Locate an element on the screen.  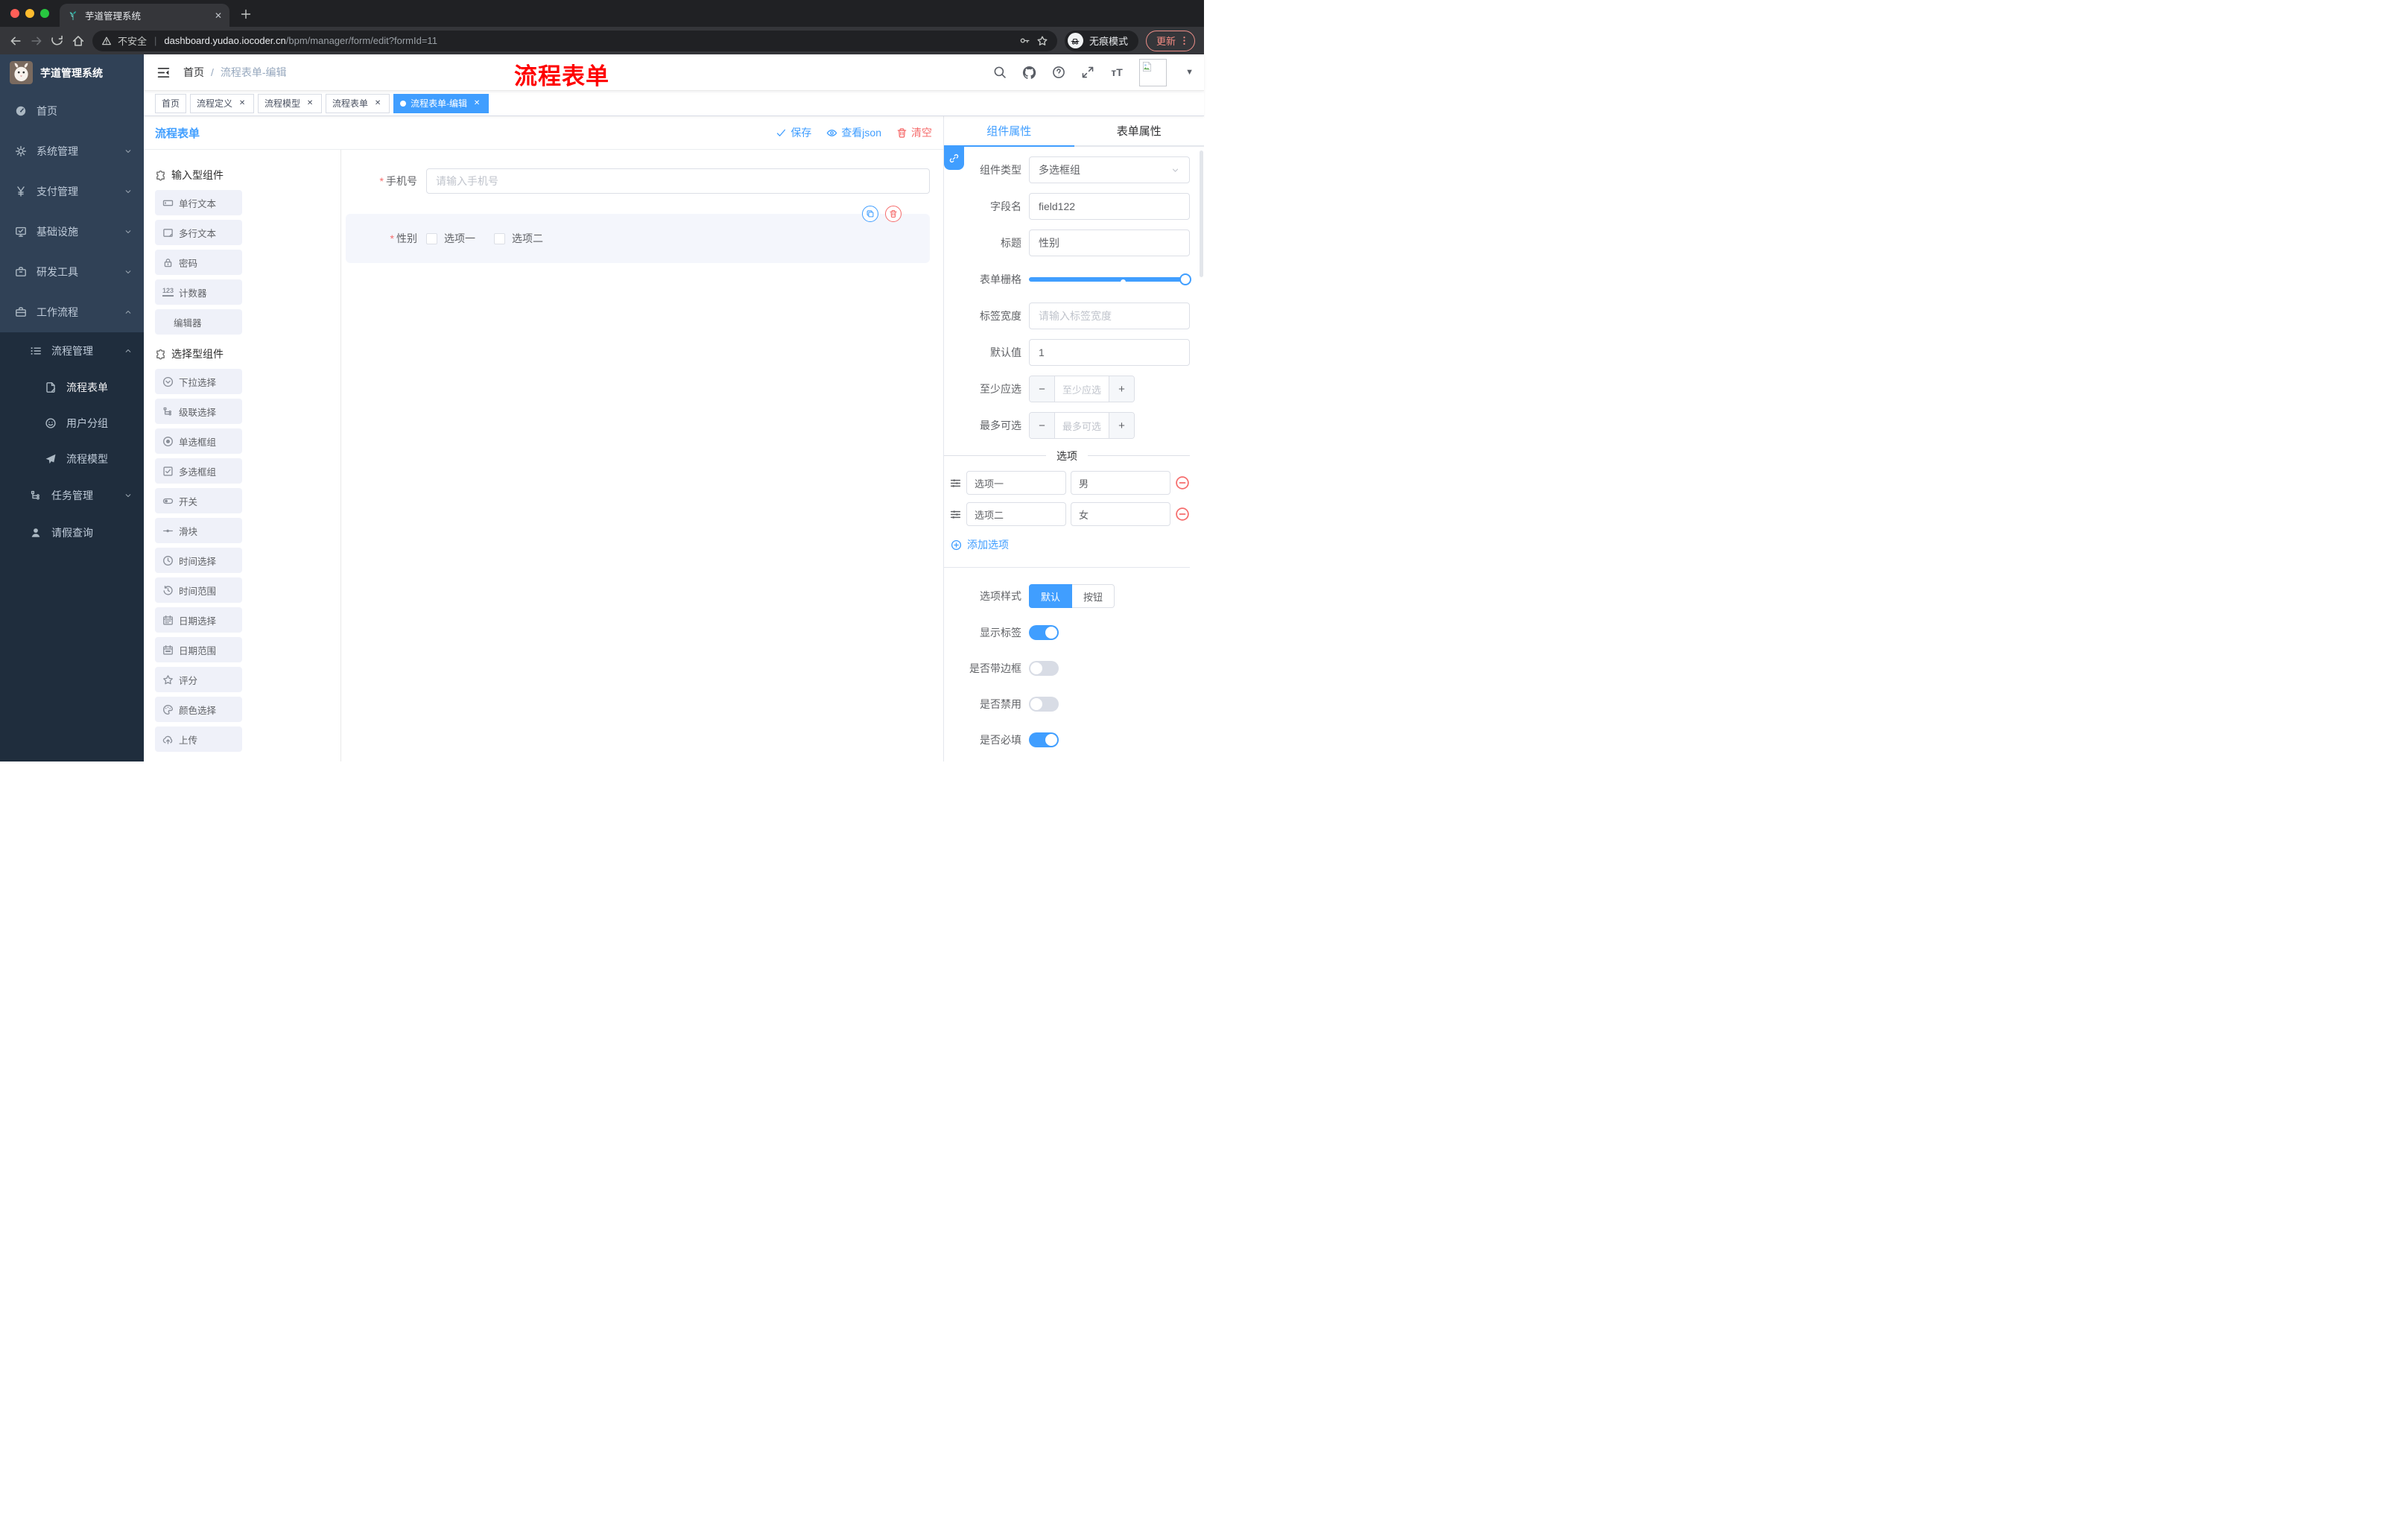
phone-field-row: * 手机号 请输入手机号 is located at coordinates (638, 181).